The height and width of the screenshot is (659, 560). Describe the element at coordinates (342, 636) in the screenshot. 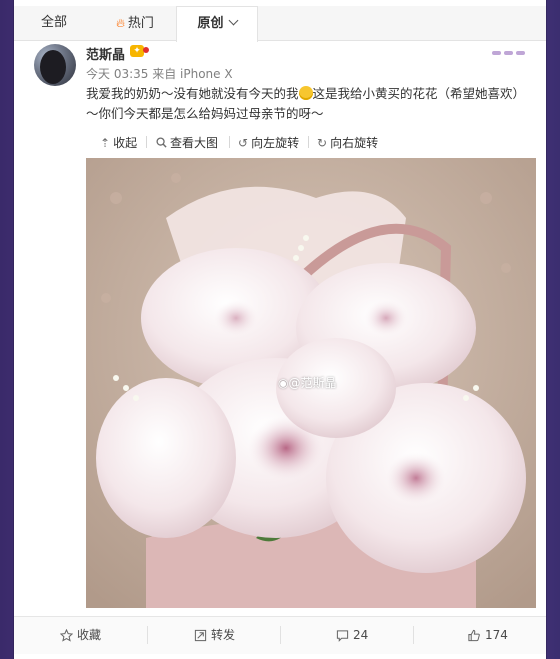

I see `comment-icon` at that location.